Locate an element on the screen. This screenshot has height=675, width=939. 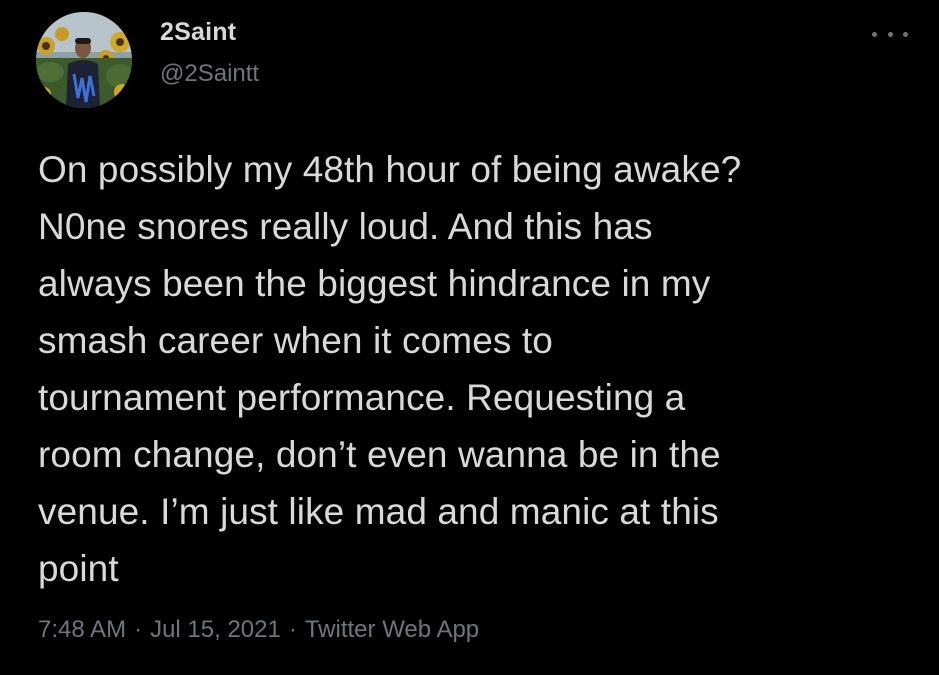
avatar-photo is located at coordinates (84, 60).